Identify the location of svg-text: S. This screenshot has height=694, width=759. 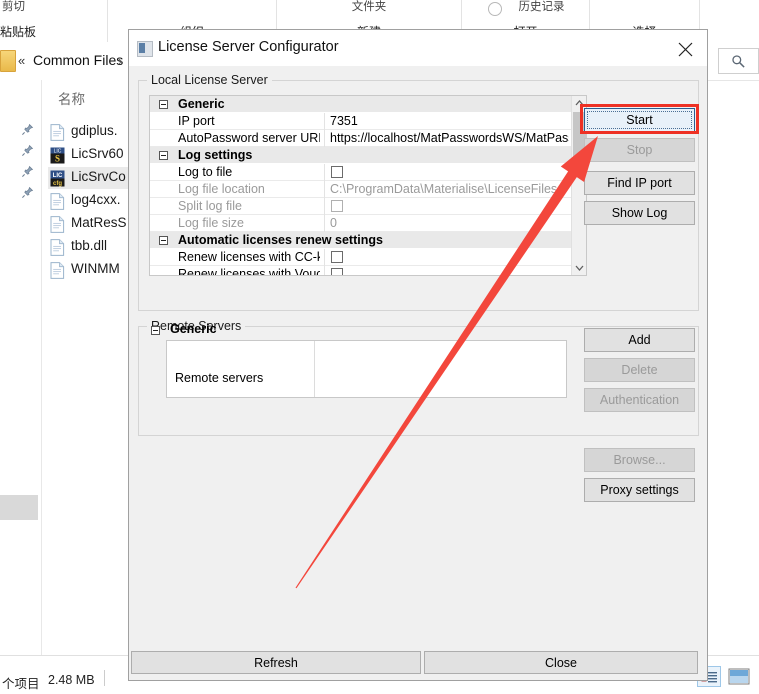
(57, 159).